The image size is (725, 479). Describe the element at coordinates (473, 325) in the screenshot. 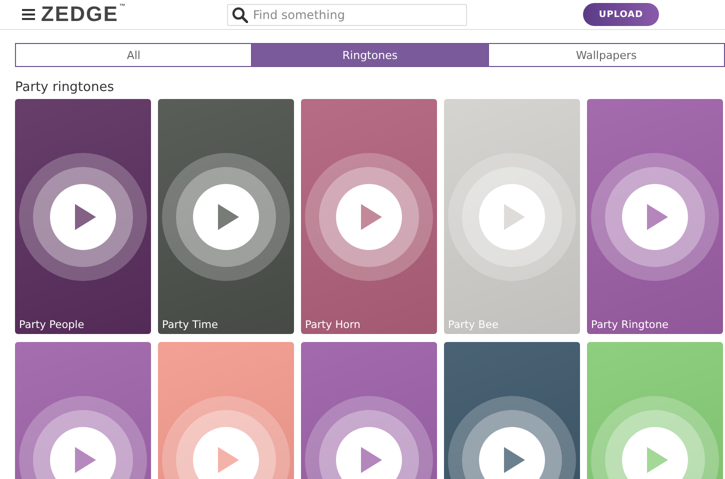

I see `ringtone-title: Party Bee` at that location.